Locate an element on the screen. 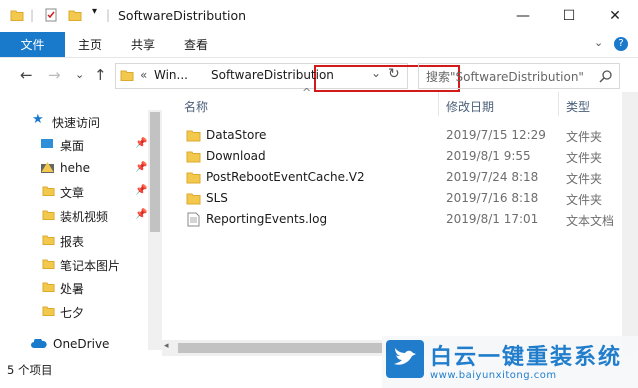 This screenshot has width=638, height=388. search-placeholder: 搜索"SoftwareDistribution" is located at coordinates (505, 77).